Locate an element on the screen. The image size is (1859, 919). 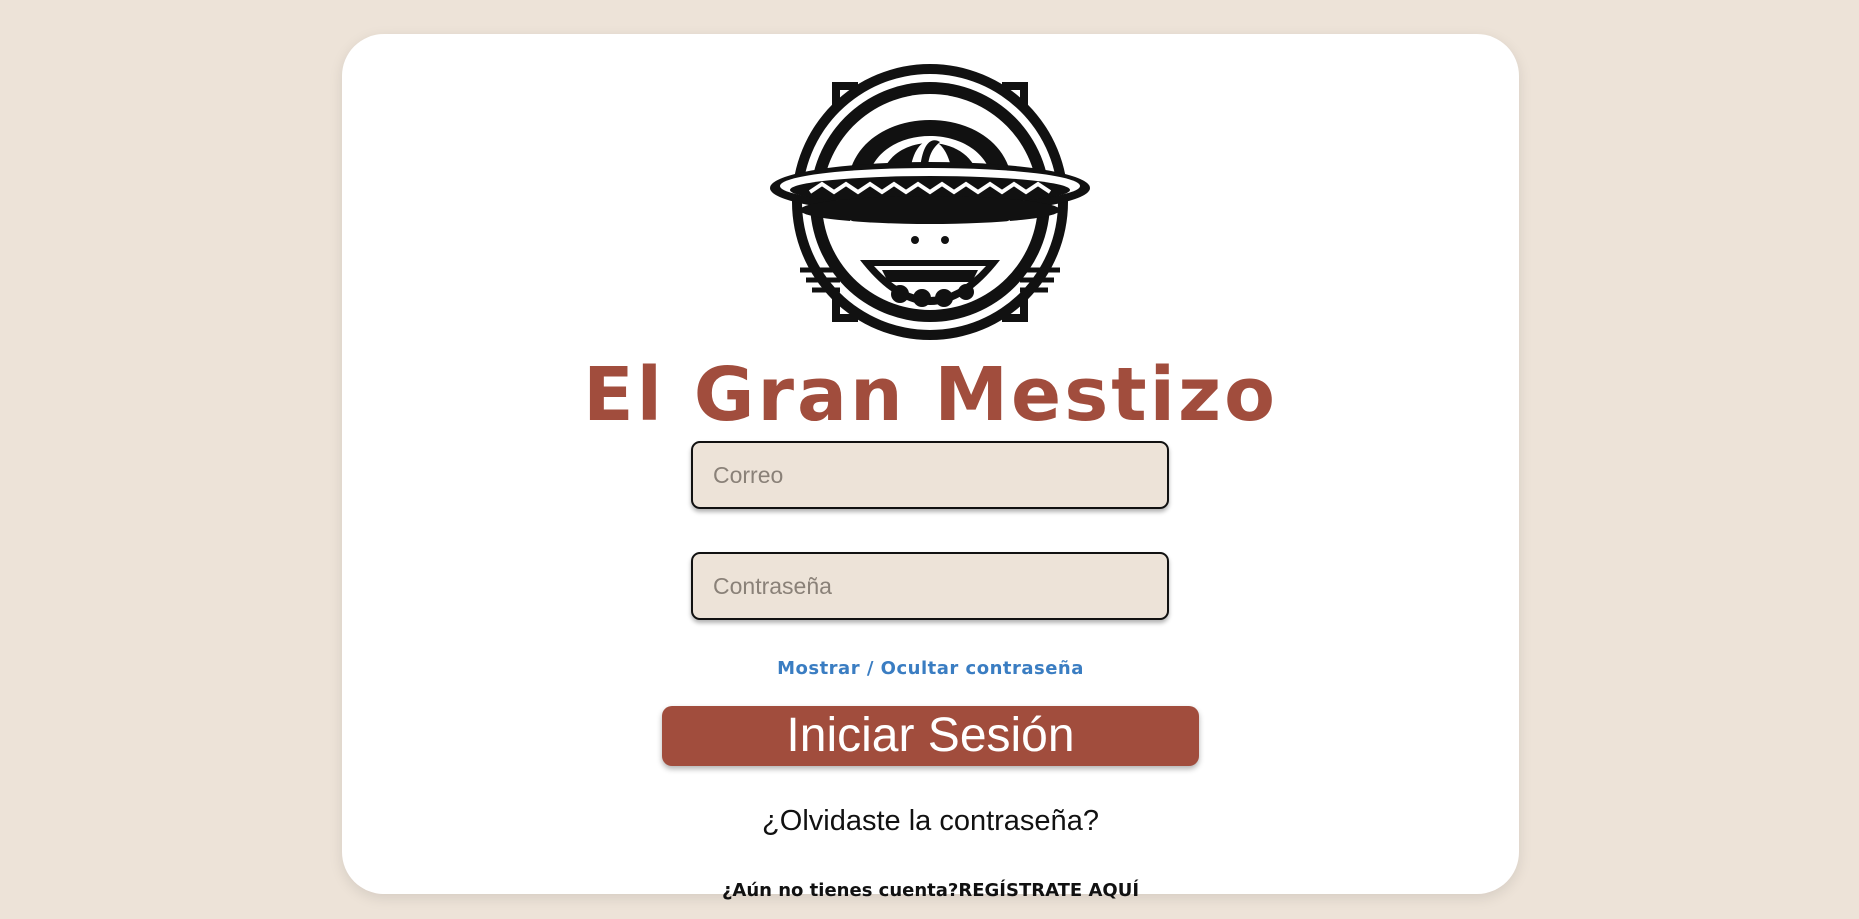
toggle-password-link: Mostrar / Ocultar contraseña is located at coordinates (930, 668).